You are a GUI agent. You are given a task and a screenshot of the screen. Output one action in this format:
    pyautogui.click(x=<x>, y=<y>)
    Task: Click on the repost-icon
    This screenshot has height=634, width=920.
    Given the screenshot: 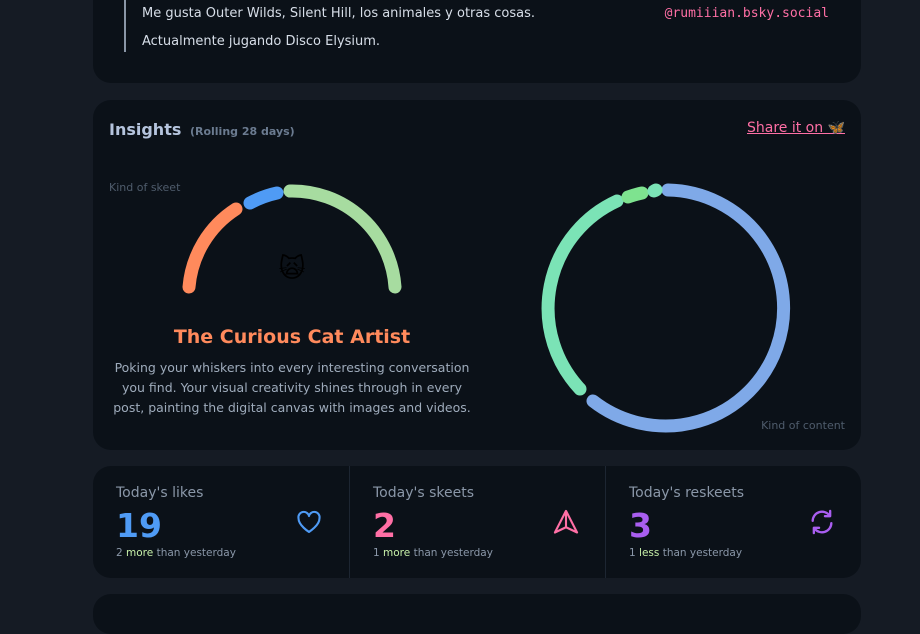 What is the action you would take?
    pyautogui.click(x=822, y=522)
    